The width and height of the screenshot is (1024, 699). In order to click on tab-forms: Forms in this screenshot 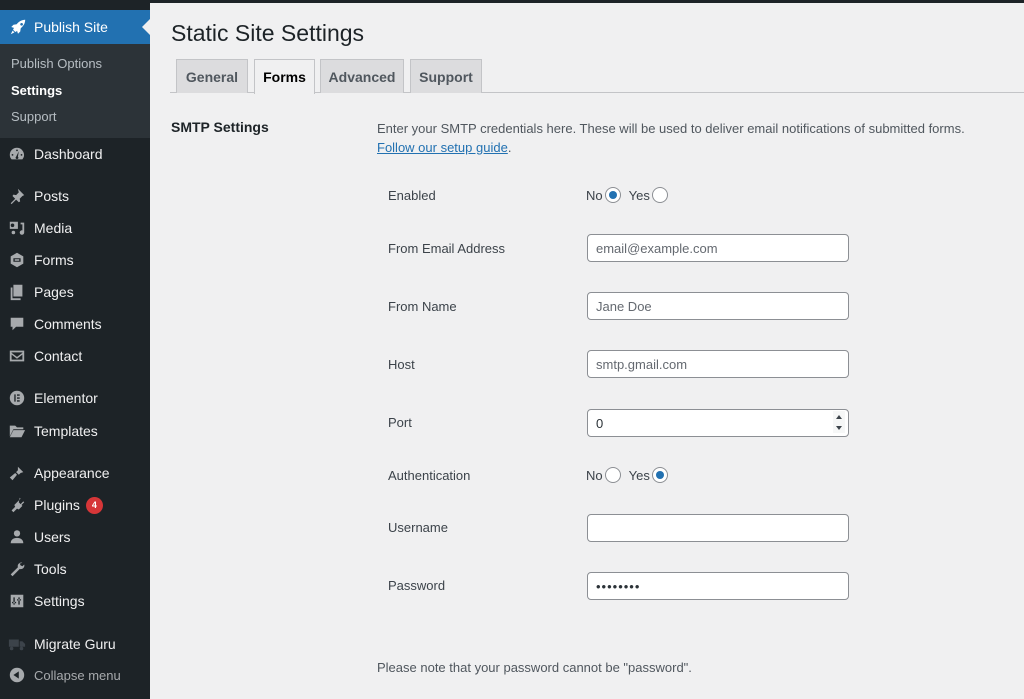, I will do `click(284, 76)`.